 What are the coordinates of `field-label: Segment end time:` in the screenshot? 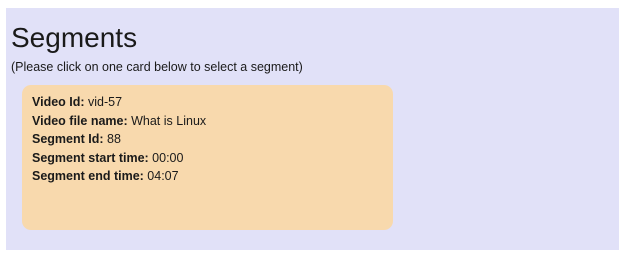 It's located at (90, 176).